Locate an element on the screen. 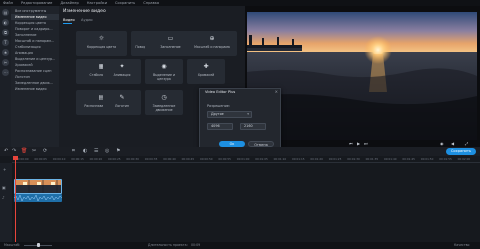 This screenshot has width=480, height=249. width-field: 4096 is located at coordinates (220, 126).